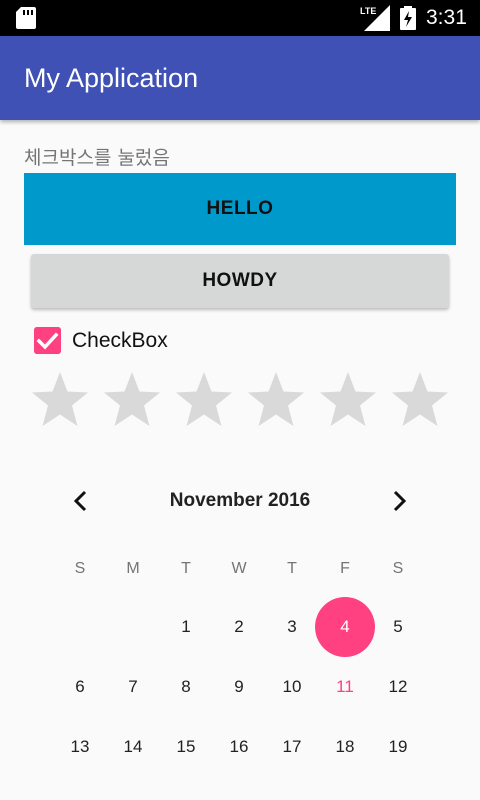 Image resolution: width=480 pixels, height=800 pixels. Describe the element at coordinates (399, 501) in the screenshot. I see `chevron-right-icon` at that location.